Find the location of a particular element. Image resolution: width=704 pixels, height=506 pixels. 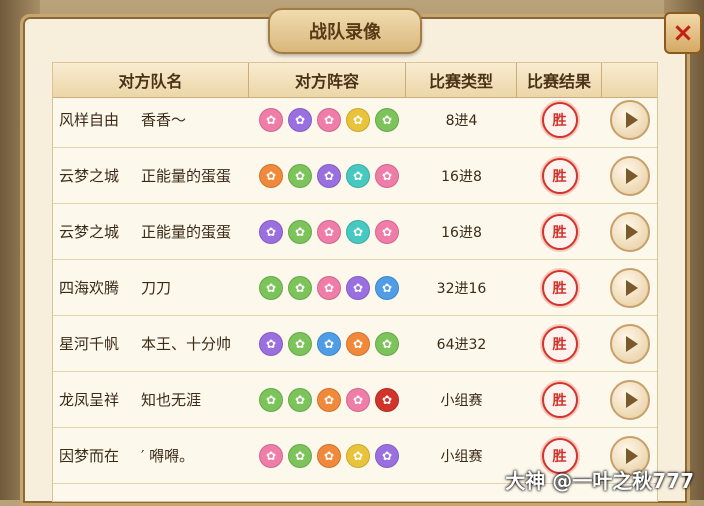

team-name: 云梦之城 is located at coordinates (89, 176).